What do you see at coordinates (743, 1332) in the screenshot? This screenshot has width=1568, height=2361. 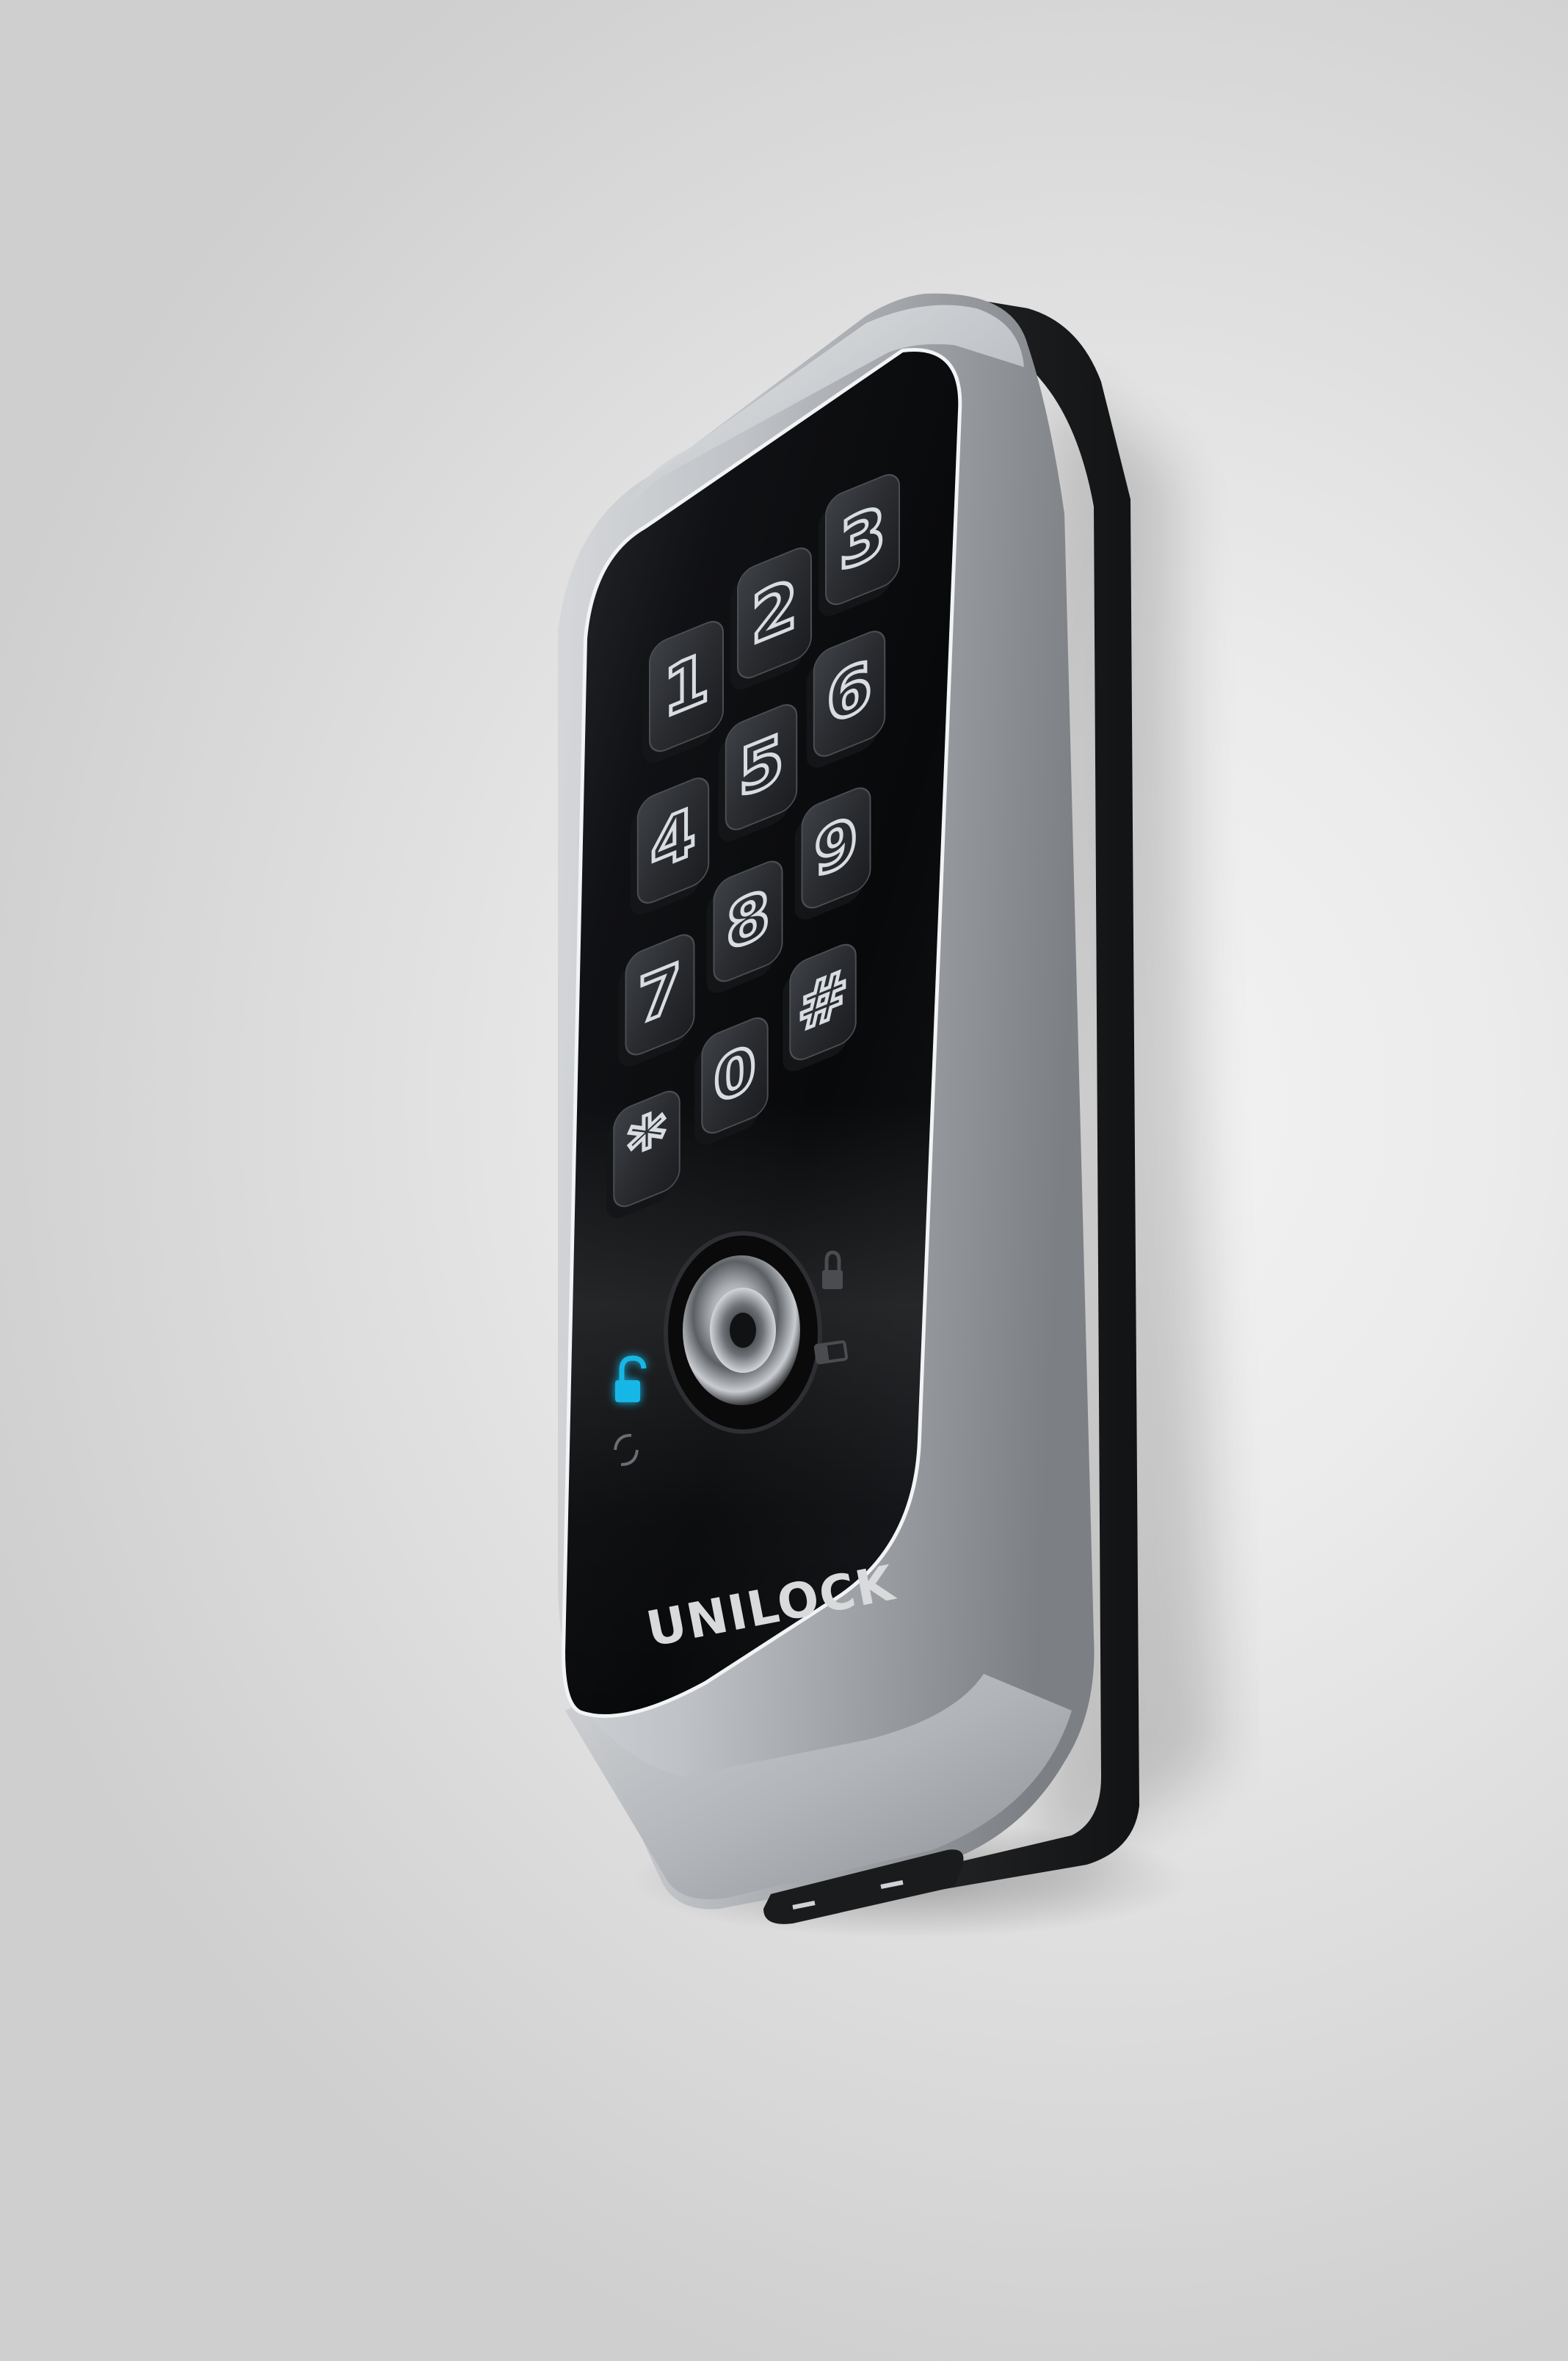 I see `key-cylinder-icon` at bounding box center [743, 1332].